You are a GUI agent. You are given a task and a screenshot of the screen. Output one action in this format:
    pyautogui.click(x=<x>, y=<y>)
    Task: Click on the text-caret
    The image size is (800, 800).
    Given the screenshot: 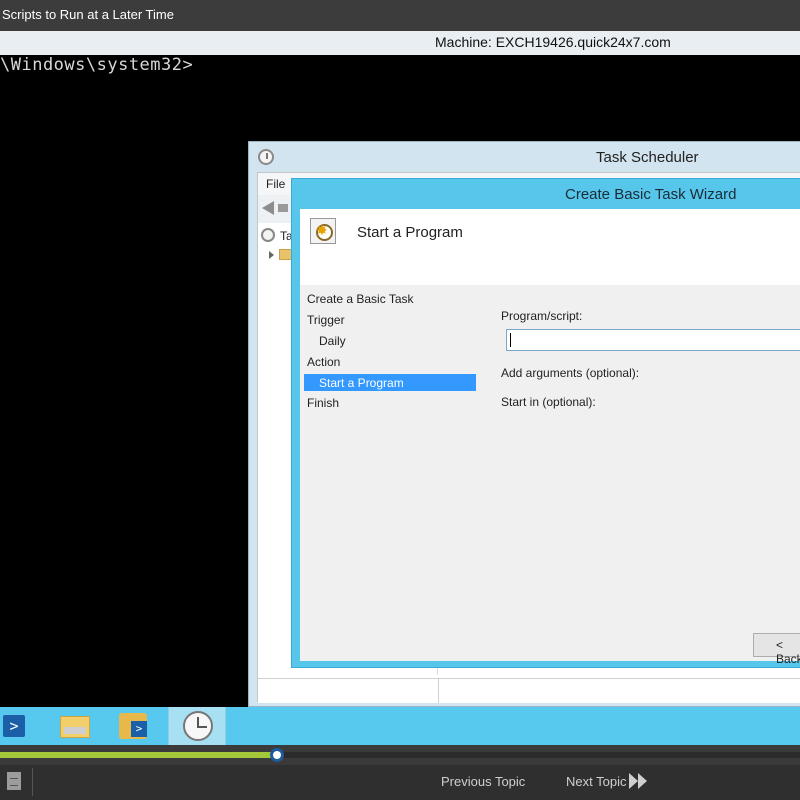 What is the action you would take?
    pyautogui.click(x=510, y=340)
    